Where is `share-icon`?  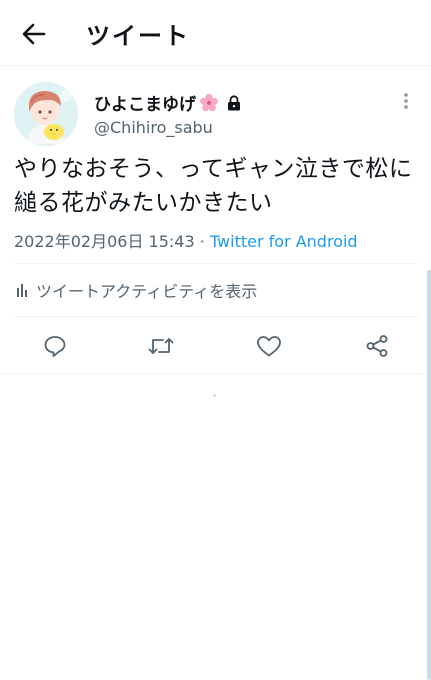
share-icon is located at coordinates (377, 346).